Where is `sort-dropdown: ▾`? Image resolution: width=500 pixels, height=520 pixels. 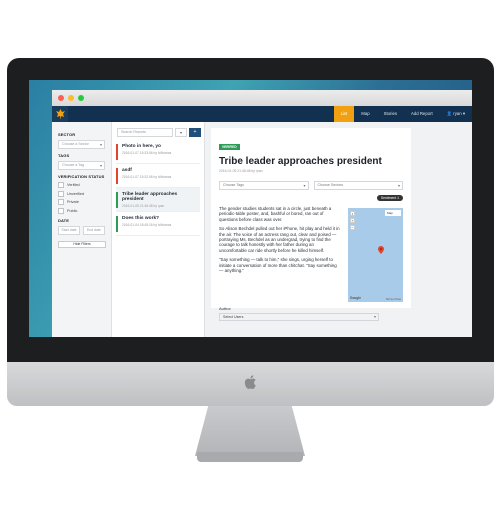 sort-dropdown: ▾ is located at coordinates (181, 132).